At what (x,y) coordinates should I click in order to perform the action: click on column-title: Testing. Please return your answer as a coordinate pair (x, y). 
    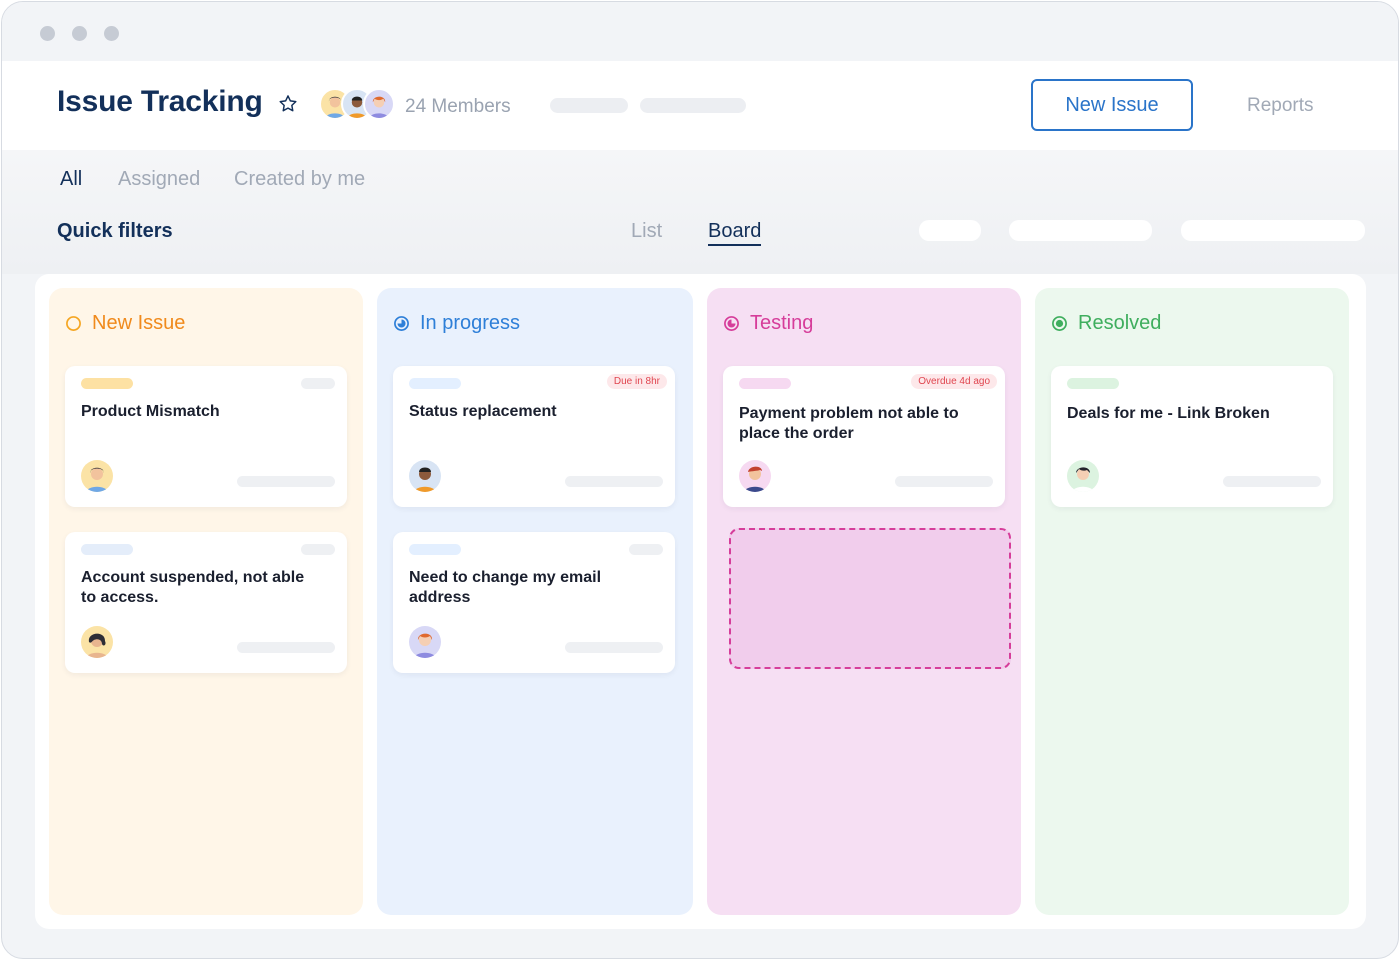
    Looking at the image, I should click on (768, 323).